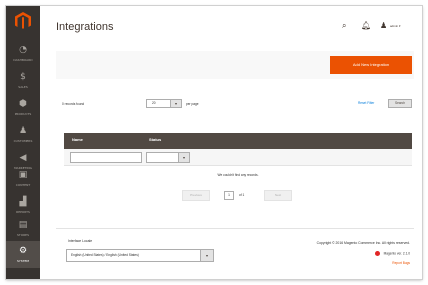 The width and height of the screenshot is (428, 285). What do you see at coordinates (23, 21) in the screenshot?
I see `magento-logo` at bounding box center [23, 21].